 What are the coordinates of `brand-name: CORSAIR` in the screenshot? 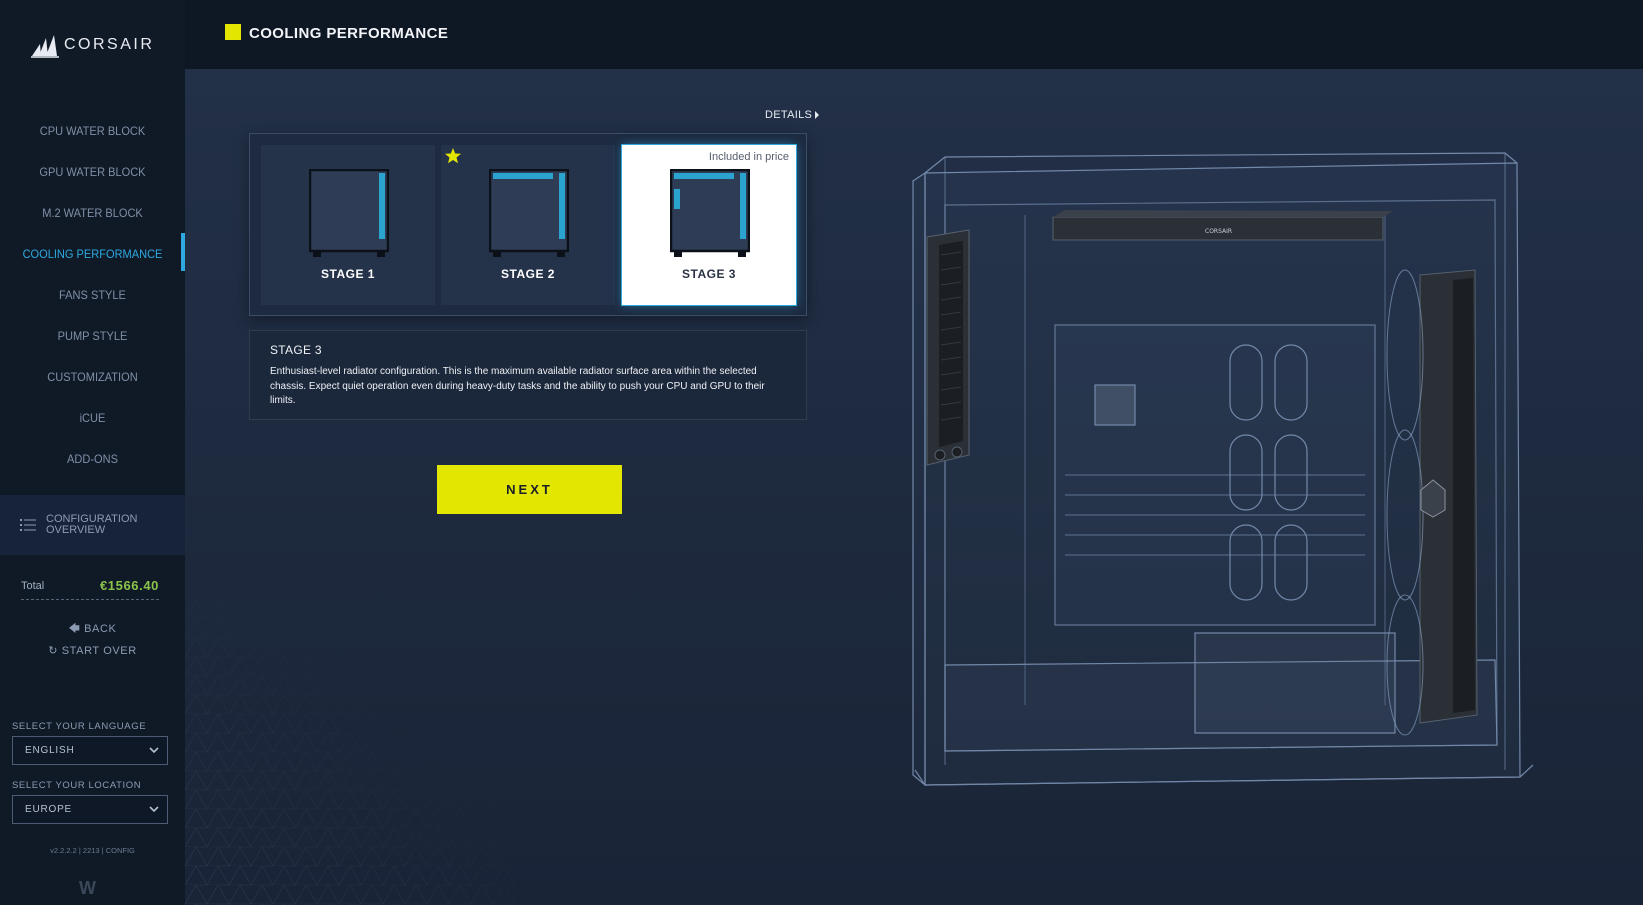 It's located at (109, 44).